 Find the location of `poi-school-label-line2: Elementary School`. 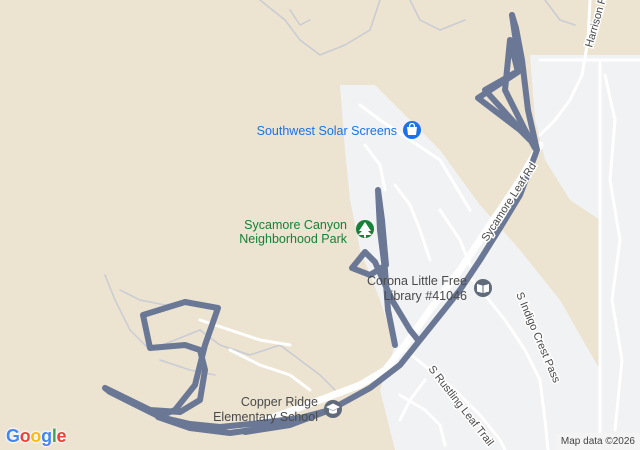

poi-school-label-line2: Elementary School is located at coordinates (265, 417).